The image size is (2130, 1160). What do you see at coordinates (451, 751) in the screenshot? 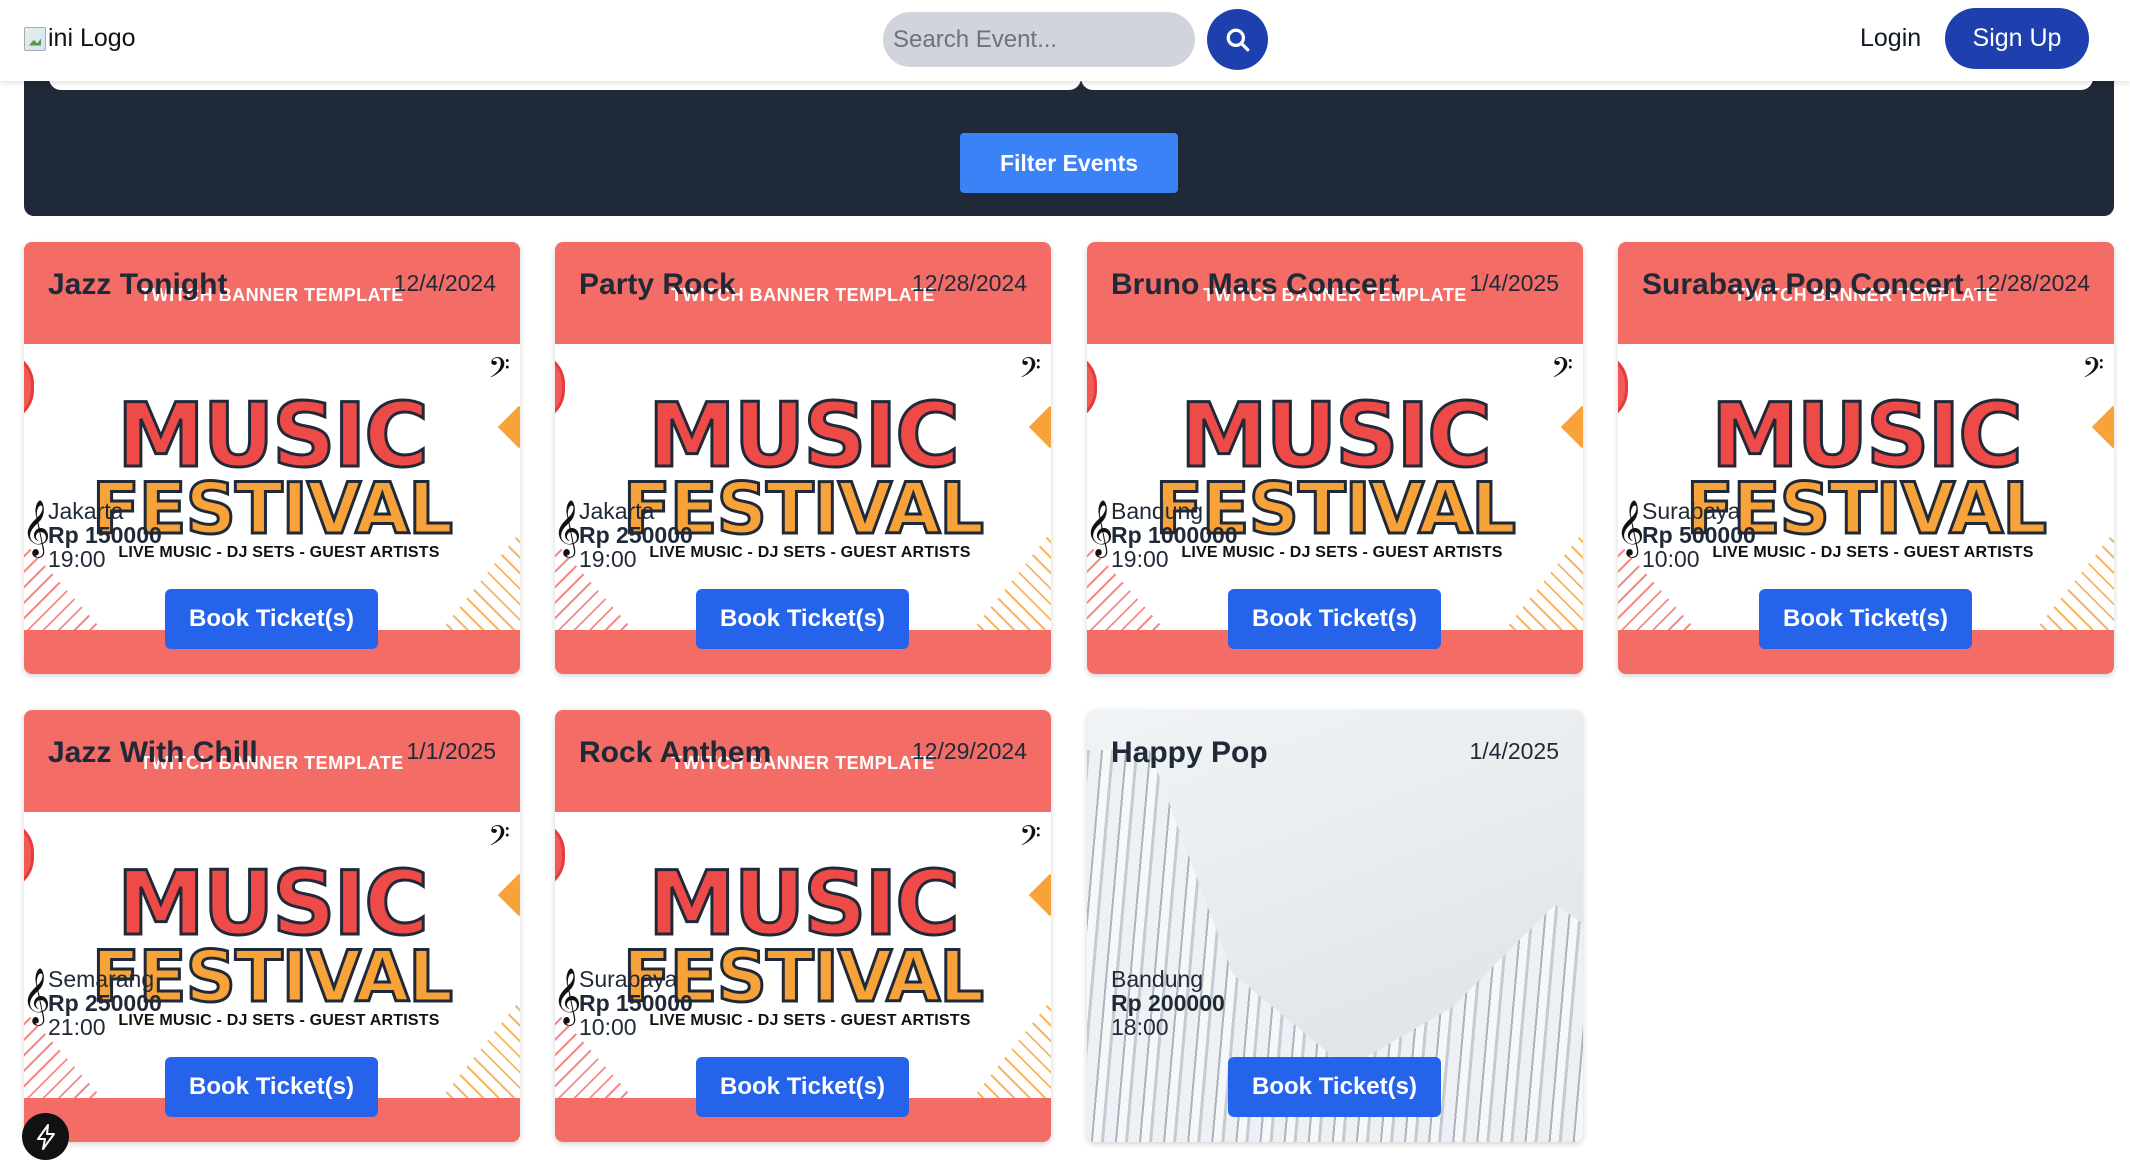
I see `event-date: 1/1/2025` at bounding box center [451, 751].